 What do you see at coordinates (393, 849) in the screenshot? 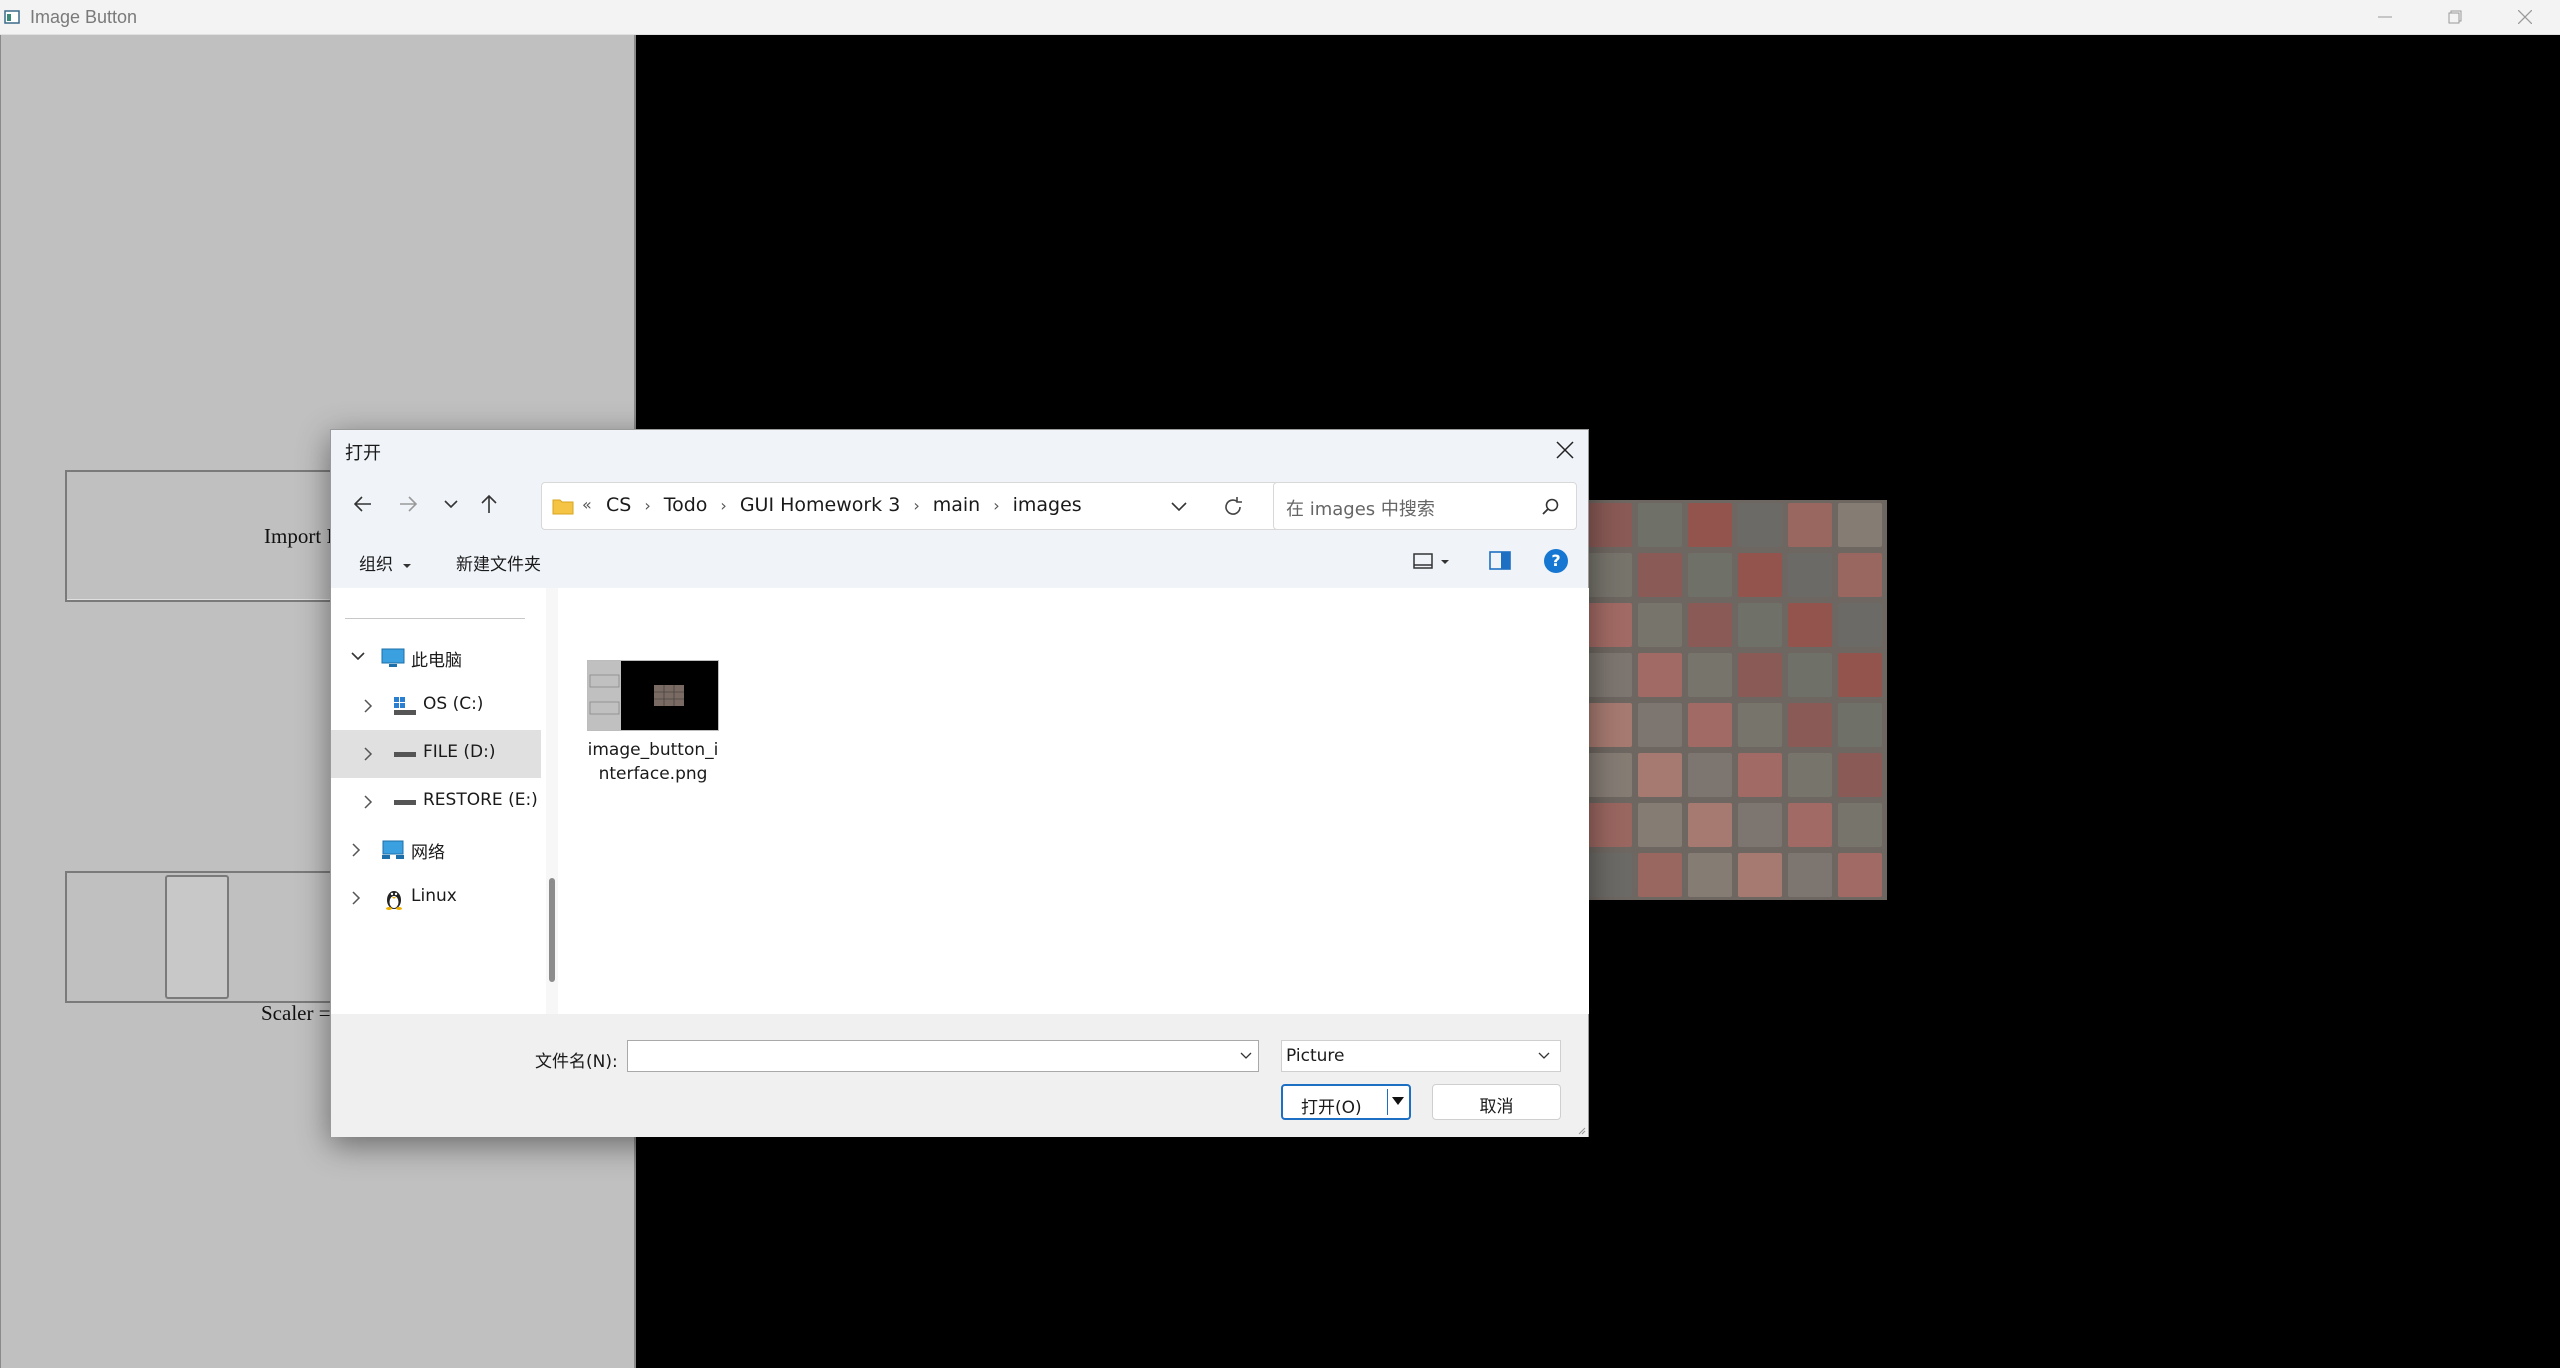
I see `network-icon` at bounding box center [393, 849].